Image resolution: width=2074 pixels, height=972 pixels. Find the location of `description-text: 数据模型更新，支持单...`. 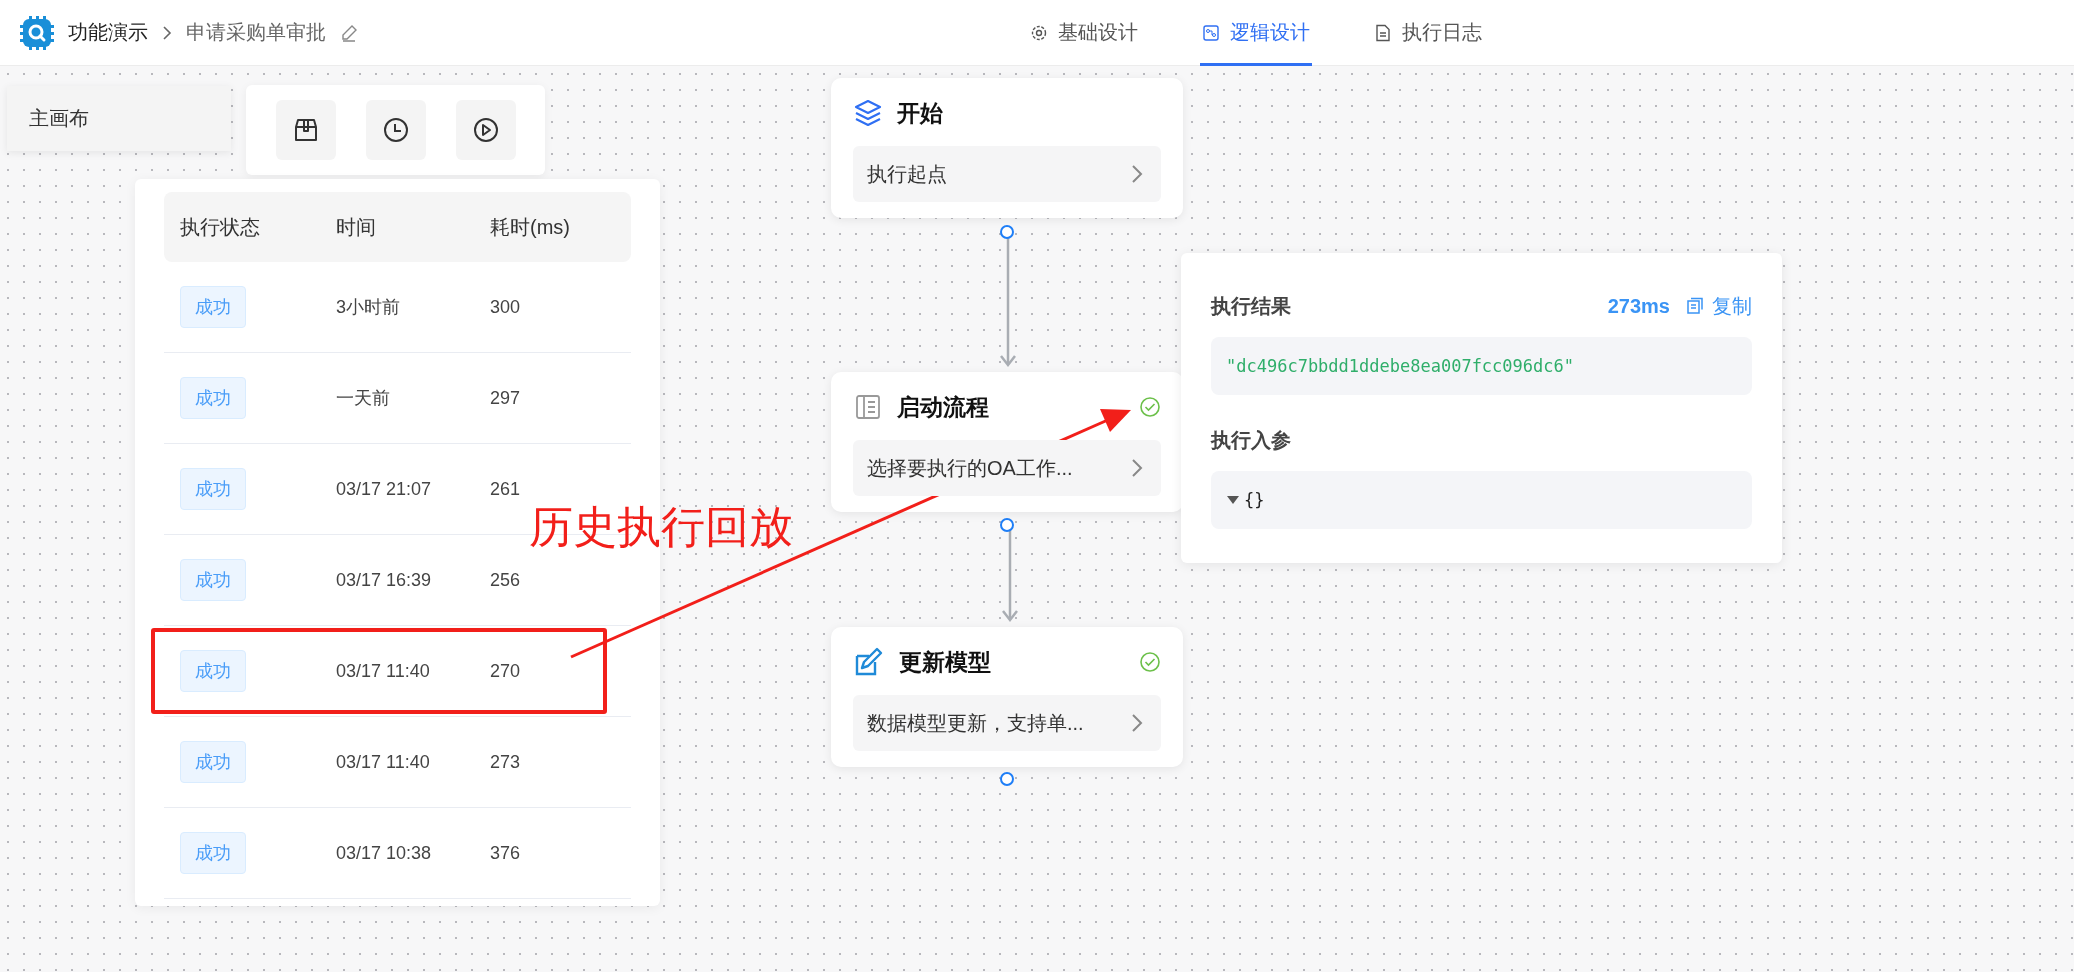

description-text: 数据模型更新，支持单... is located at coordinates (975, 723).